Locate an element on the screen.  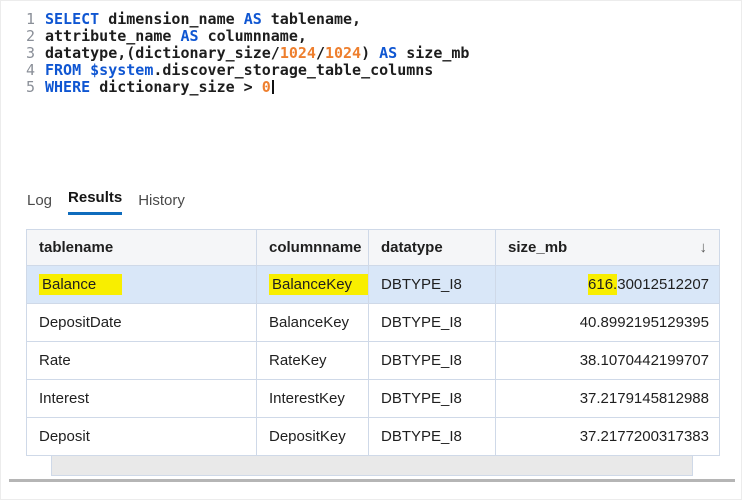
cell-size_mb: 40.8992195129395 is located at coordinates (607, 322).